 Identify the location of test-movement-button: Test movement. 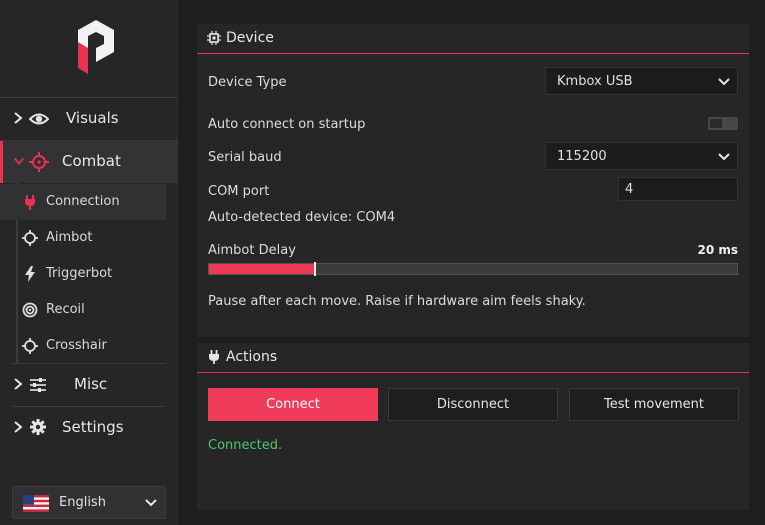
(654, 404).